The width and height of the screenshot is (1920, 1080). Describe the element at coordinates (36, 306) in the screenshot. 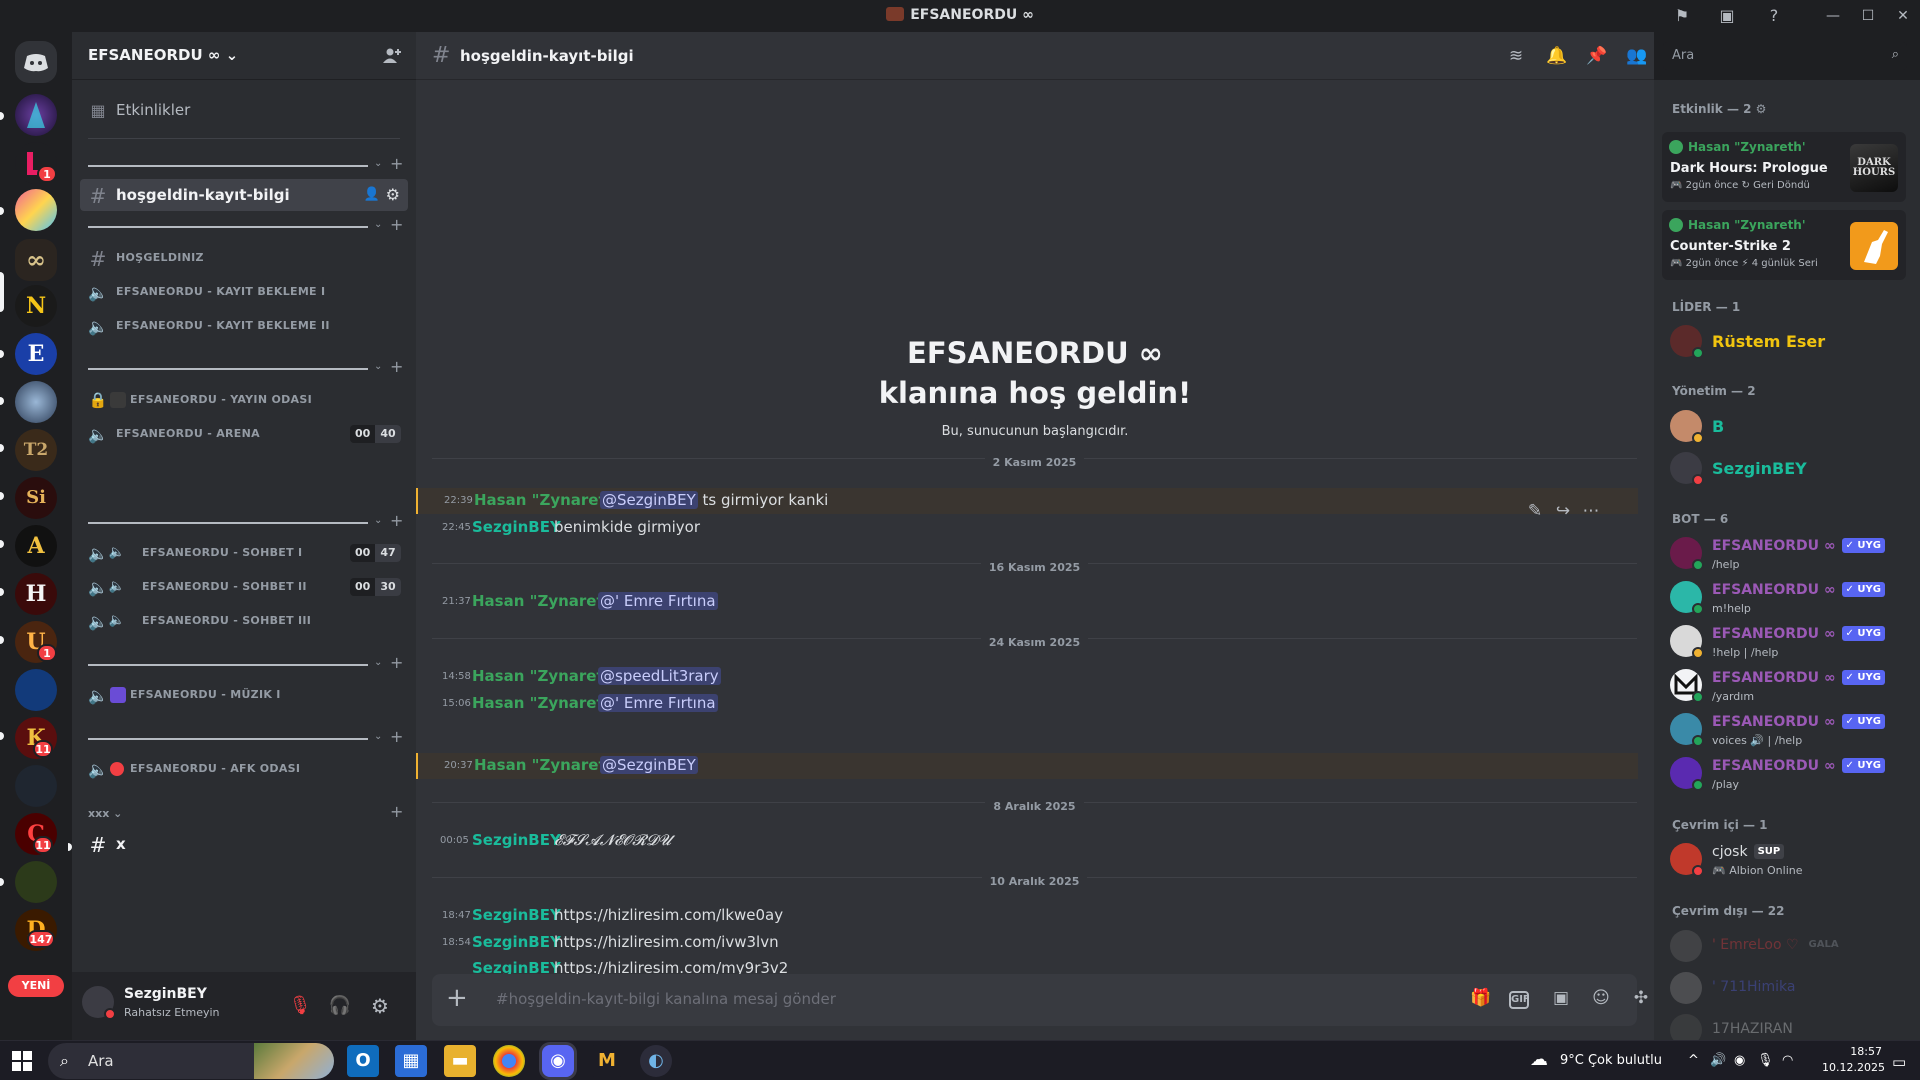

I see `server-icon-4: N` at that location.